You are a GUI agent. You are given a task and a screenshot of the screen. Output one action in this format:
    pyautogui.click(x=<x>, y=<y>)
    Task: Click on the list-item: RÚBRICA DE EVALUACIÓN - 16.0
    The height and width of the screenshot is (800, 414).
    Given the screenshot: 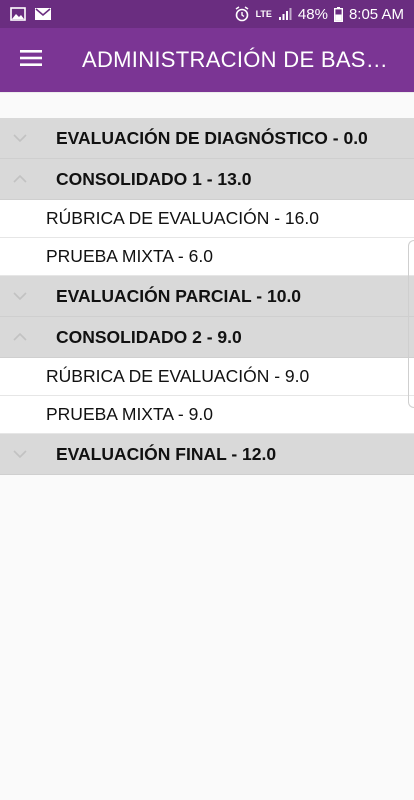 What is the action you would take?
    pyautogui.click(x=207, y=219)
    